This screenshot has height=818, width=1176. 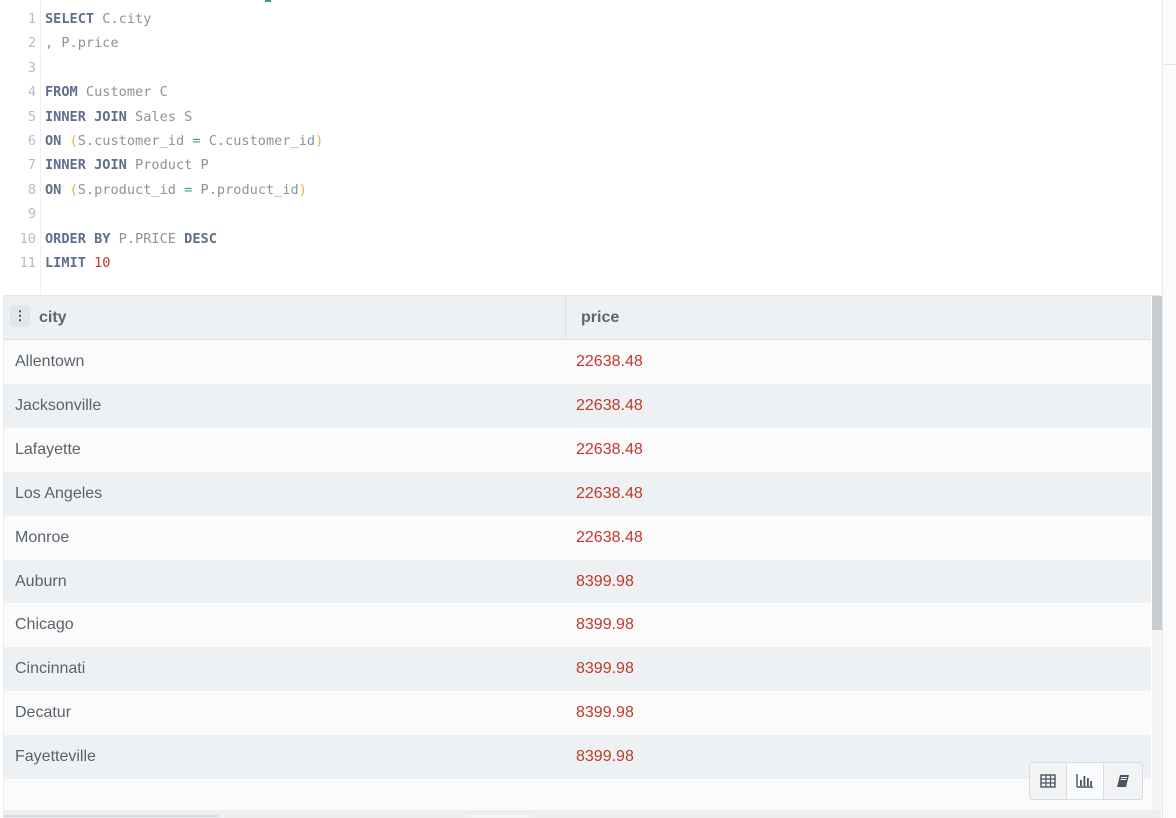 I want to click on table-row: Cincinnati 8399.98, so click(x=577, y=669).